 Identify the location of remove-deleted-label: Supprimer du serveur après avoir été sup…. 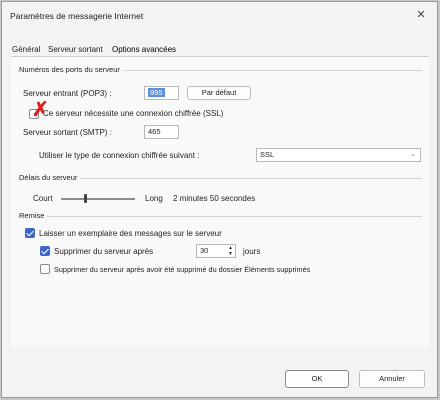
(182, 269).